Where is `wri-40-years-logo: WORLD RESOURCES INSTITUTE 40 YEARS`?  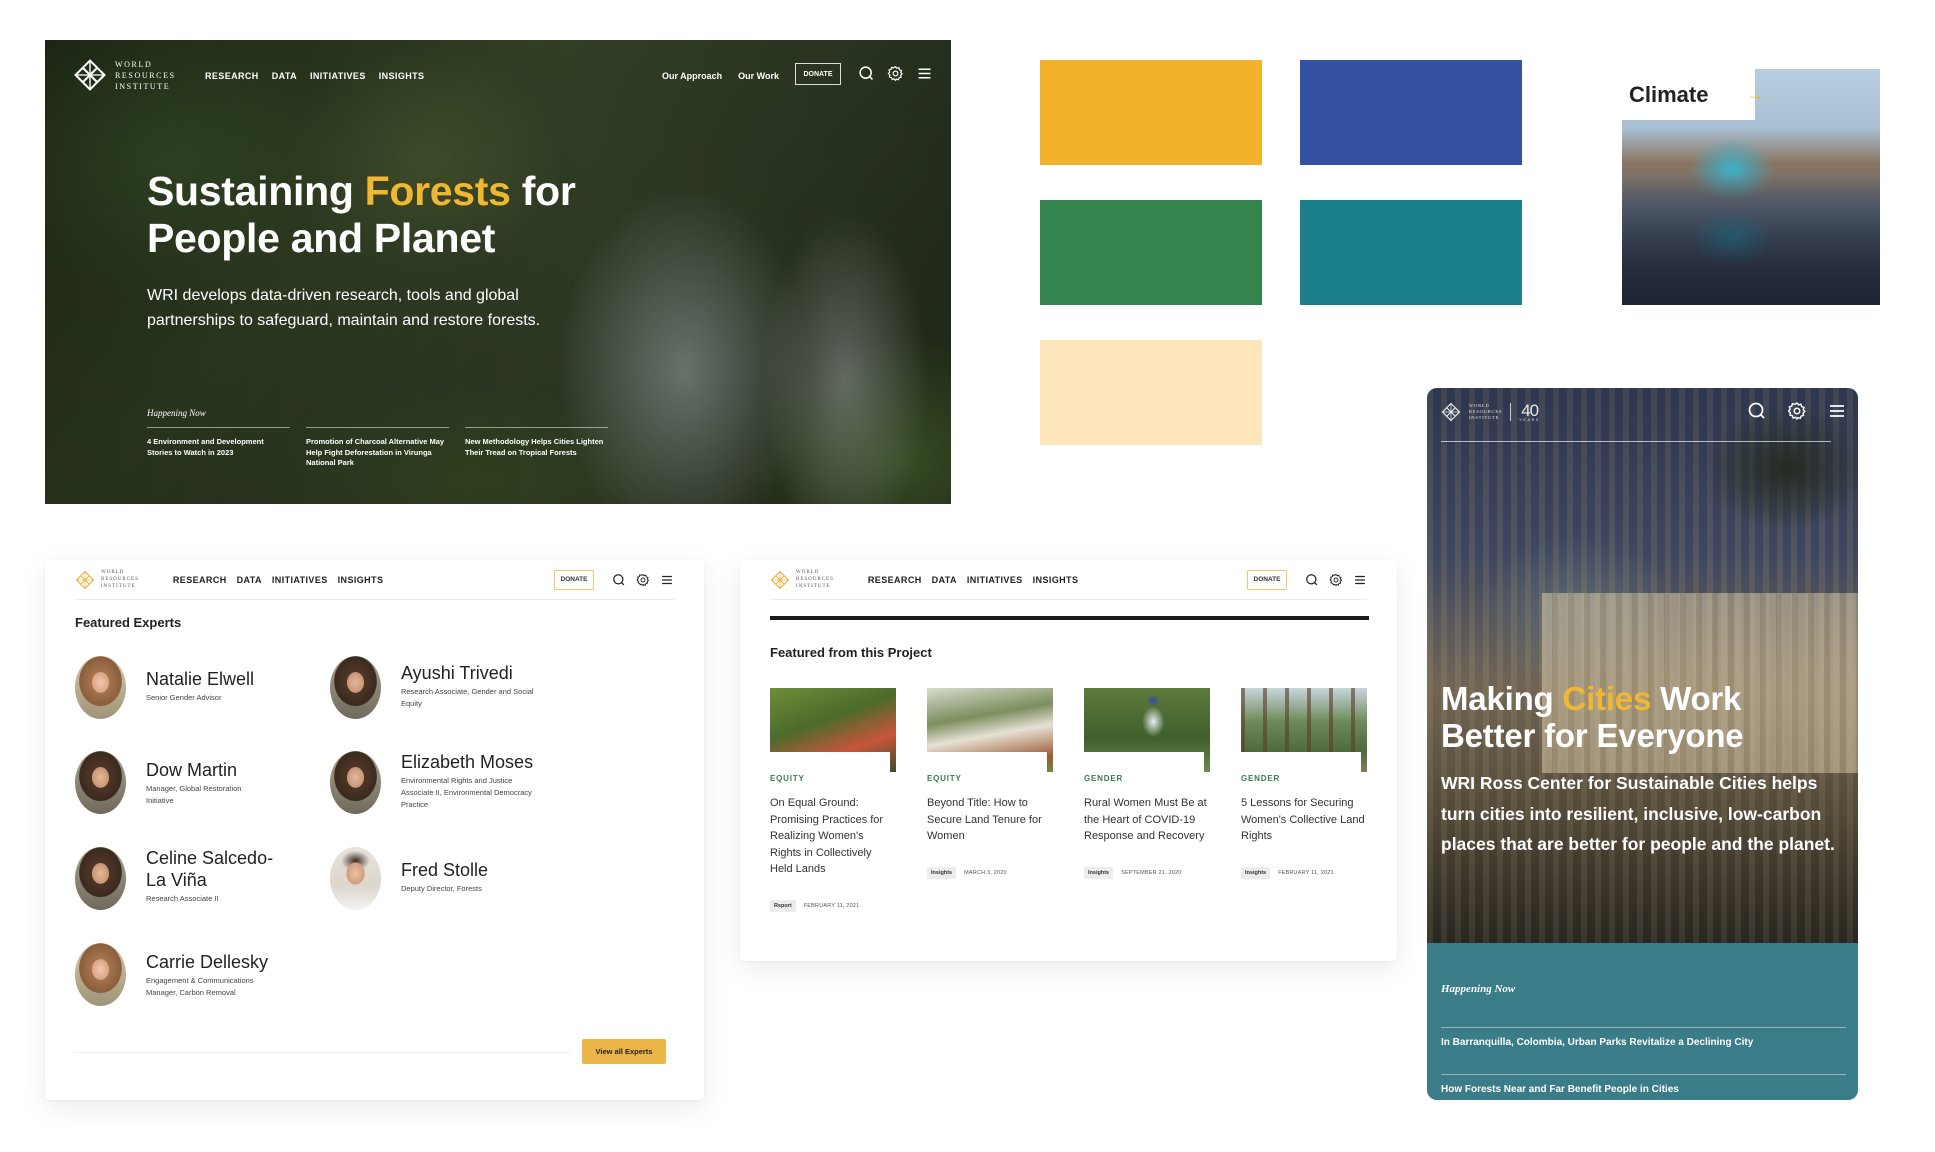 wri-40-years-logo: WORLD RESOURCES INSTITUTE 40 YEARS is located at coordinates (1490, 412).